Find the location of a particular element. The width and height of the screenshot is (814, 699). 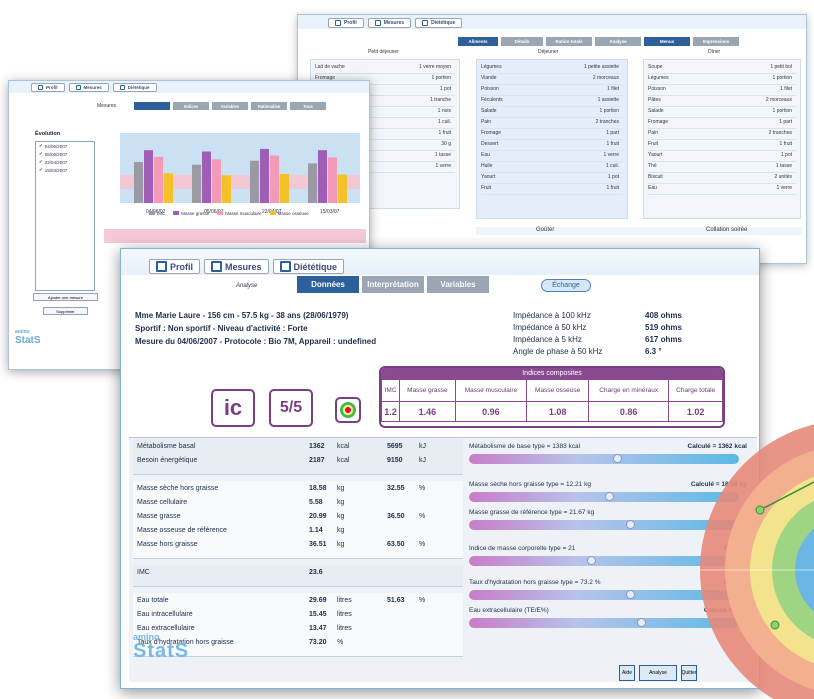

measure-list-item: ✔ 04/06/2007 is located at coordinates (65, 146).